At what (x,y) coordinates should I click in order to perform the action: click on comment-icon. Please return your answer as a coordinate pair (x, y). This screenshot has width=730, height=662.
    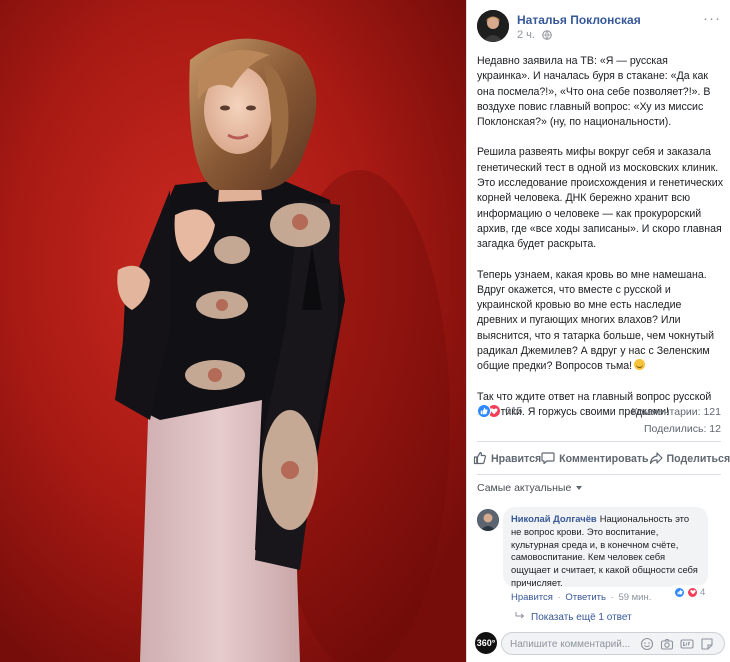
    Looking at the image, I should click on (550, 459).